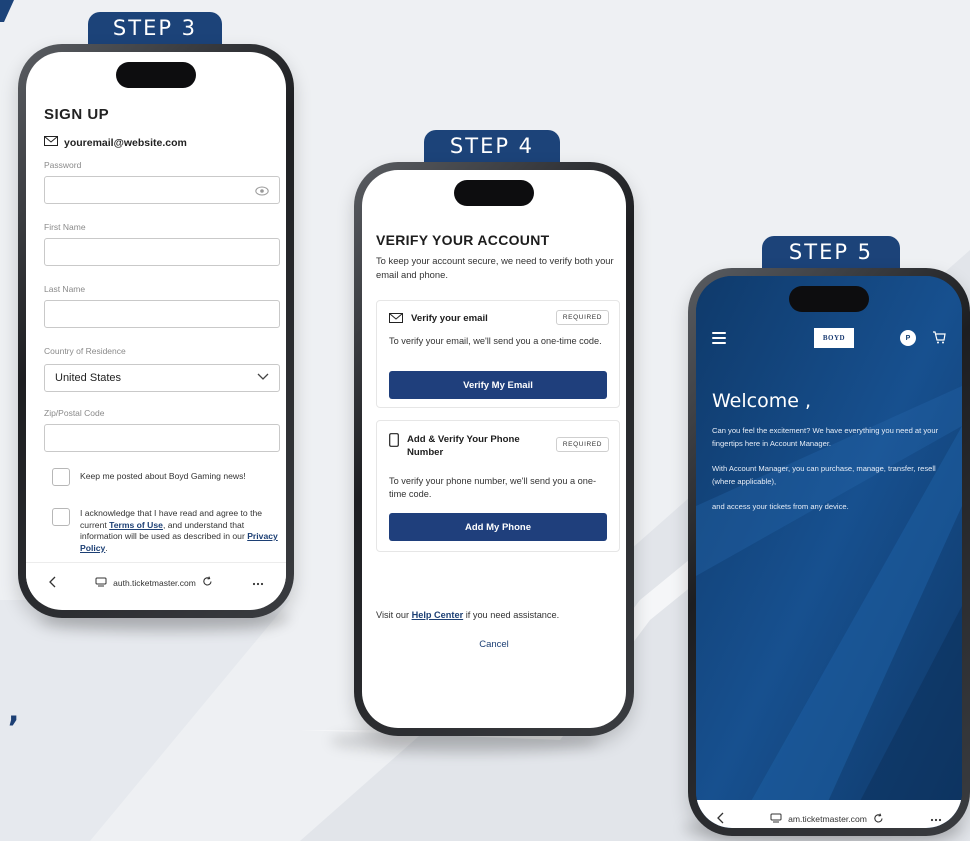 This screenshot has width=970, height=841. What do you see at coordinates (125, 142) in the screenshot?
I see `email-value: youremail@website.com` at bounding box center [125, 142].